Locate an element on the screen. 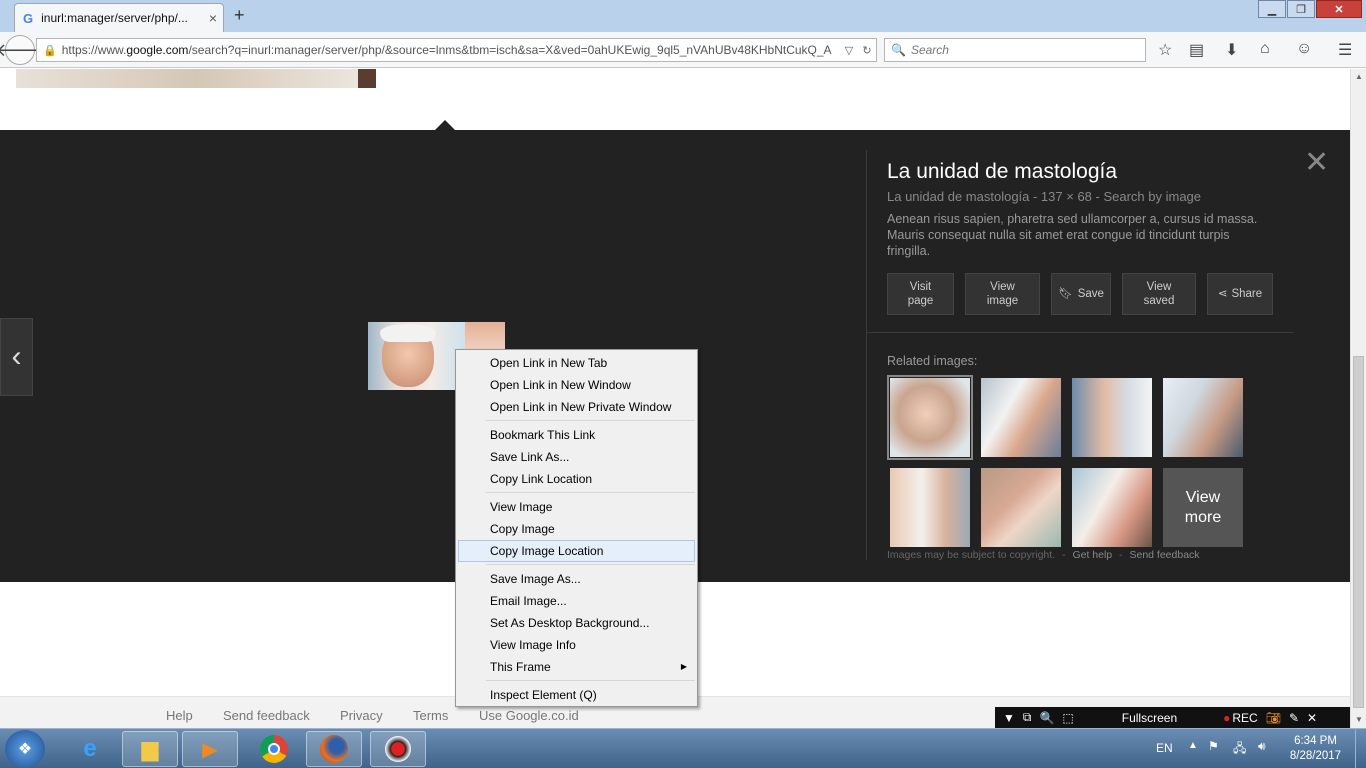 The image size is (1366, 768). close-recorder-icon: ✕ is located at coordinates (1312, 718).